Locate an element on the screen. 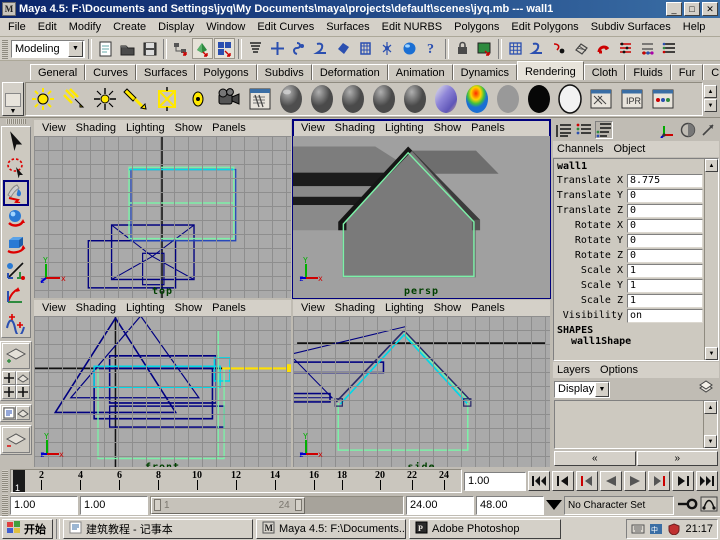 This screenshot has width=720, height=540. animation-end-field: 48.00 is located at coordinates (510, 505).